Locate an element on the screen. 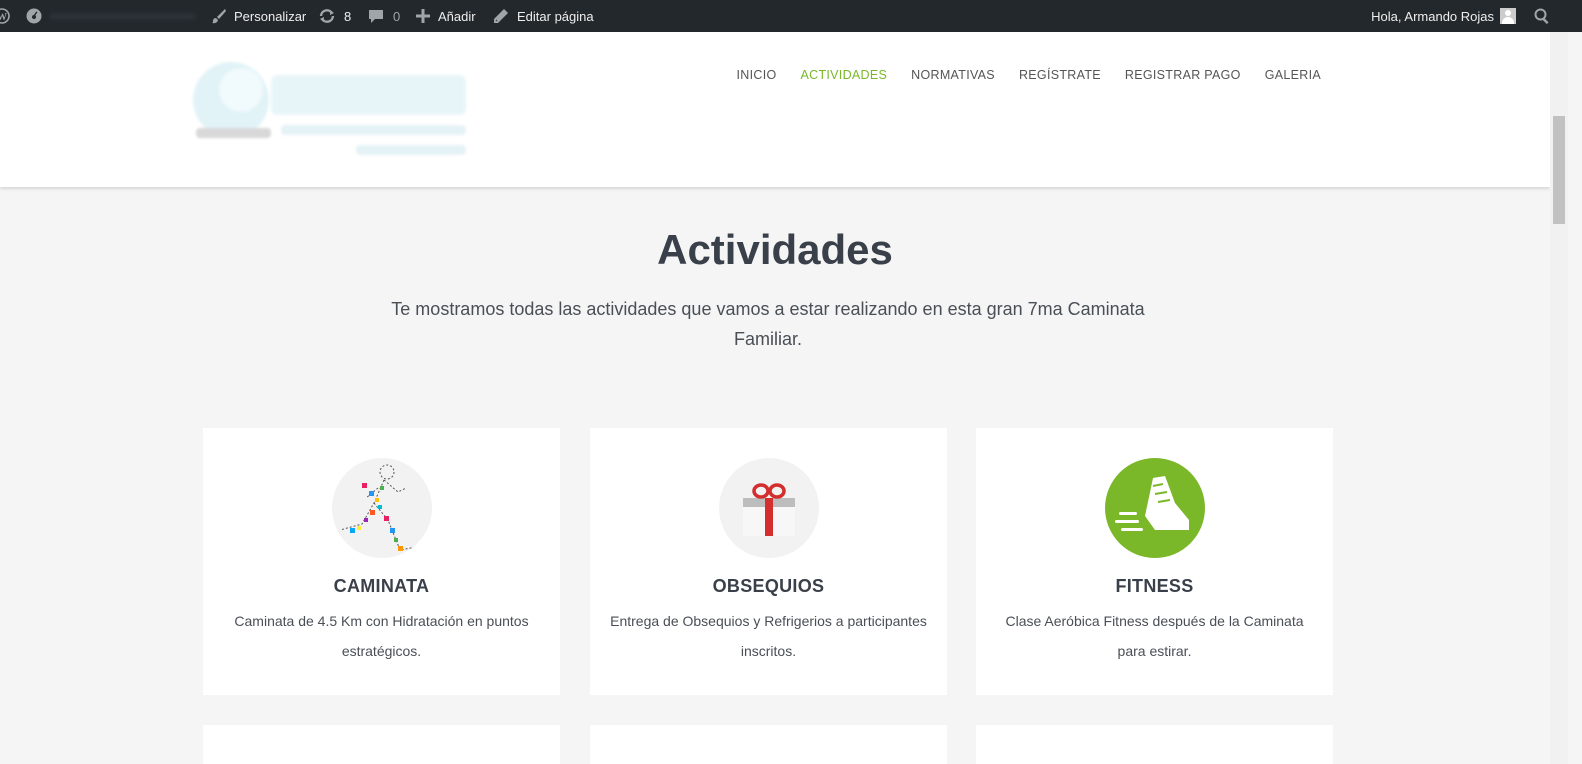  svg-text: W is located at coordinates (3, 17).